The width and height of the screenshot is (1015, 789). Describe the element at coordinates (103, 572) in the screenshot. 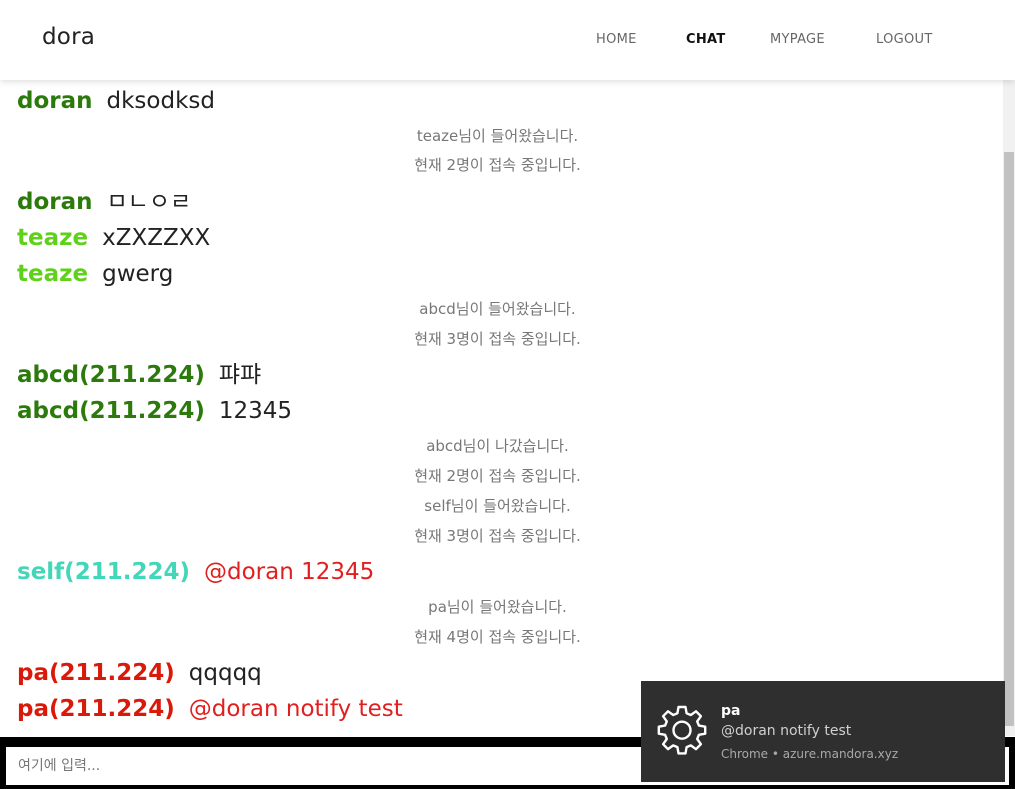

I see `message-author: self(211.224)` at that location.